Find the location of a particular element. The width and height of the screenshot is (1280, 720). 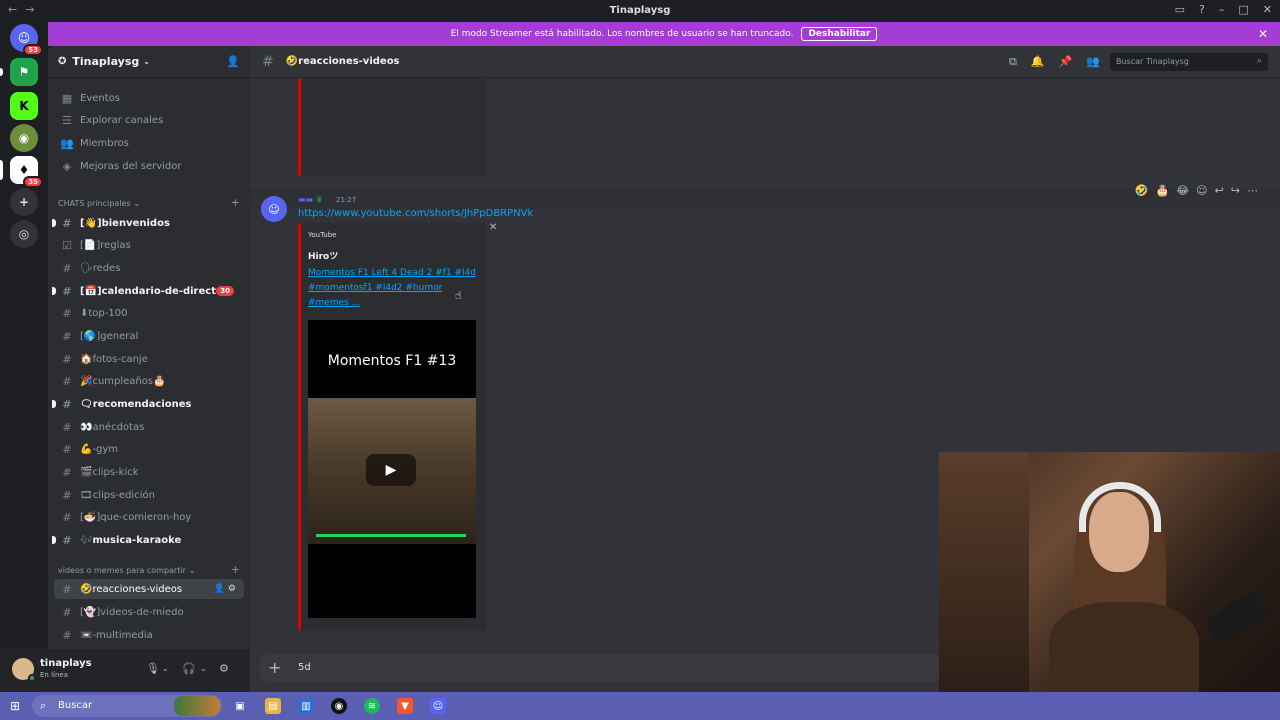

windows-start-icon: ⊞ is located at coordinates (15, 706).